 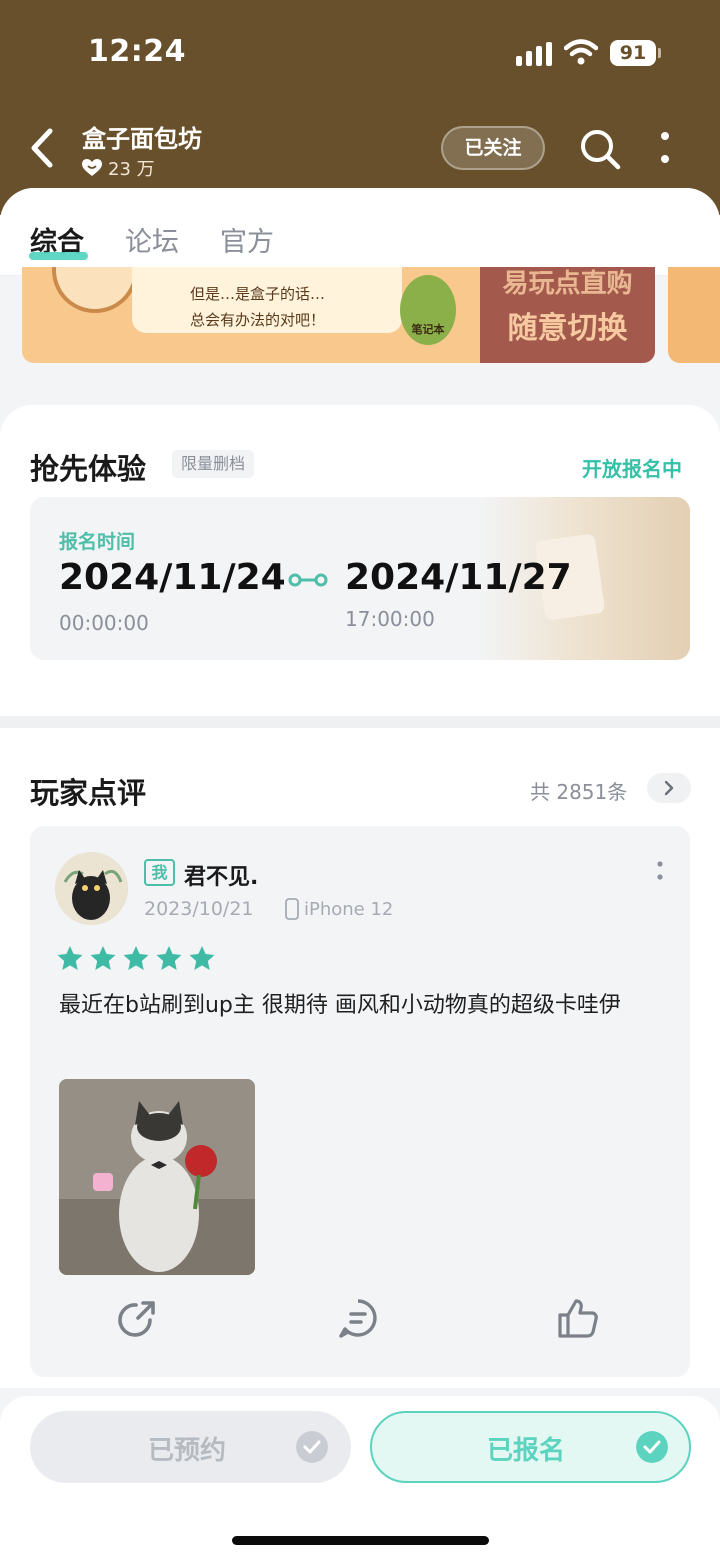 I want to click on registered-button-label: 已报名, so click(x=526, y=1451).